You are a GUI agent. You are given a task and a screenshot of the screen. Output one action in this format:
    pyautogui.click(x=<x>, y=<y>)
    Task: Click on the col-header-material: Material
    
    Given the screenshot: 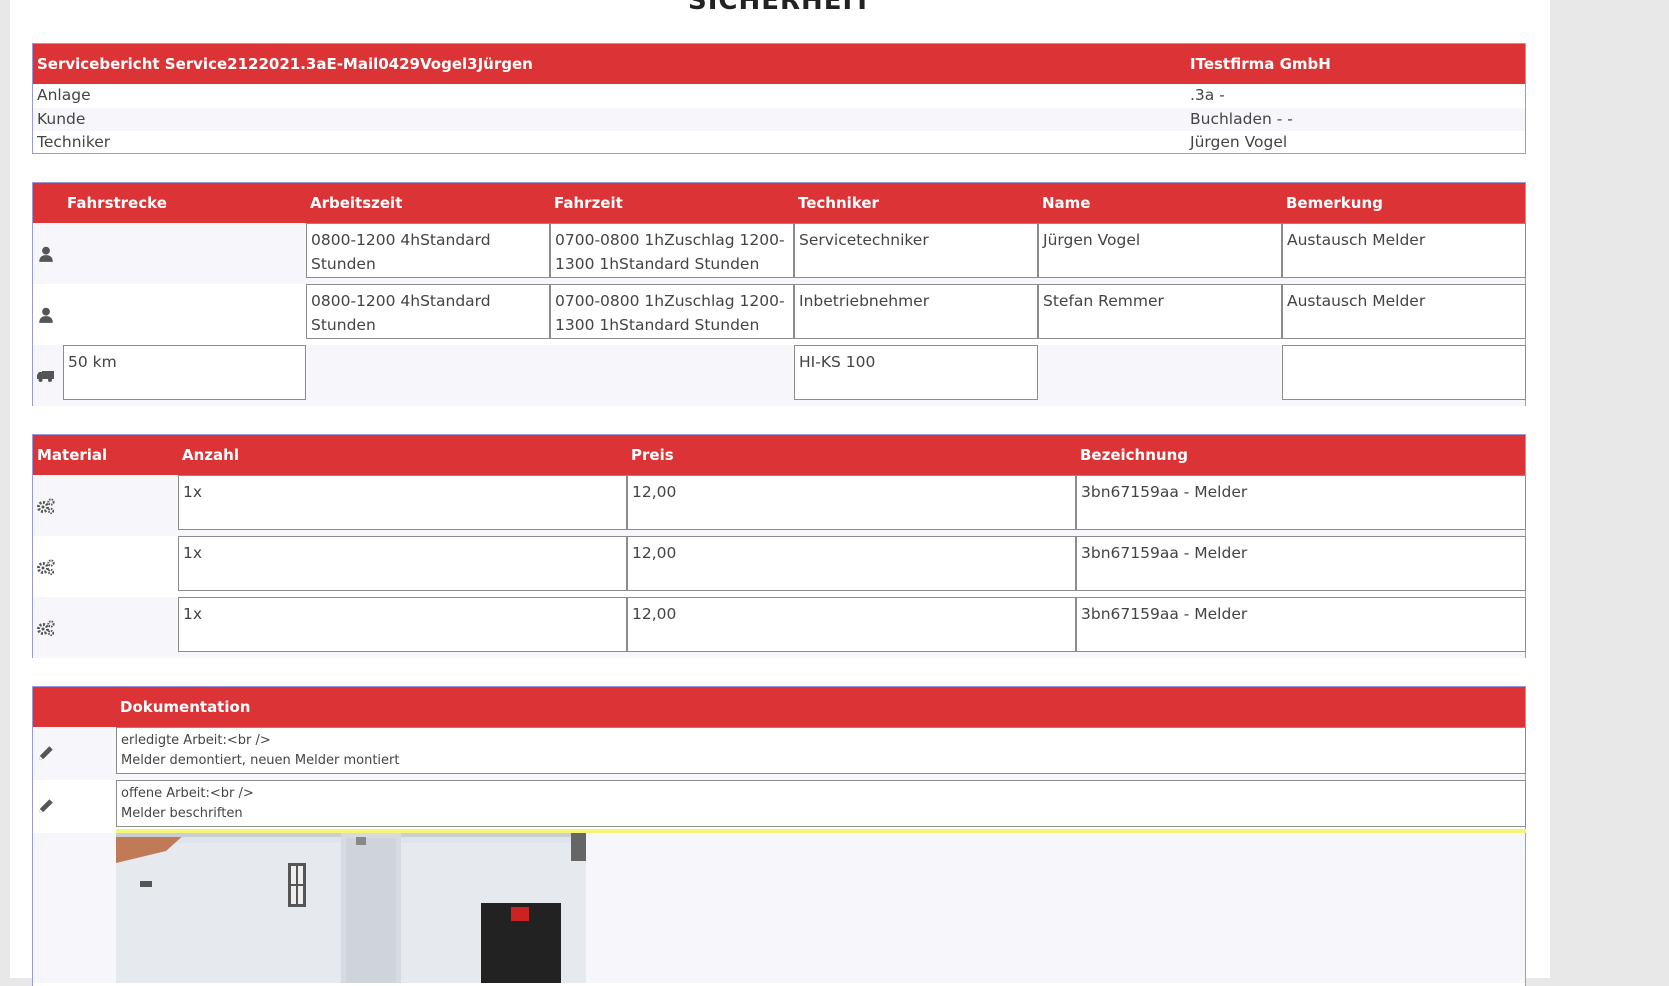 What is the action you would take?
    pyautogui.click(x=72, y=455)
    